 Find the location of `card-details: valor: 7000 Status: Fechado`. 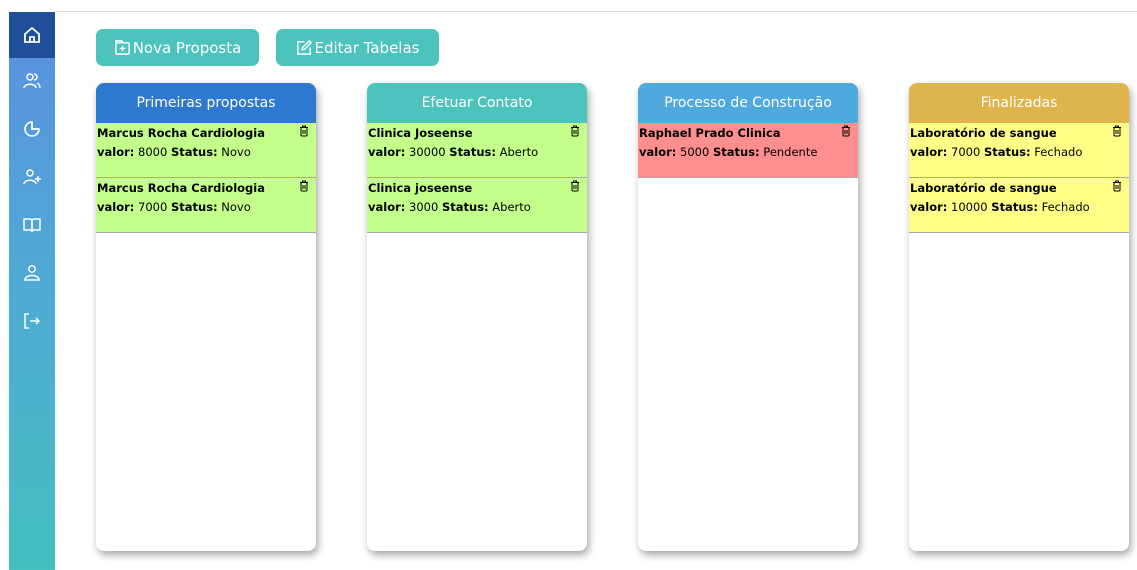

card-details: valor: 7000 Status: Fechado is located at coordinates (996, 152).